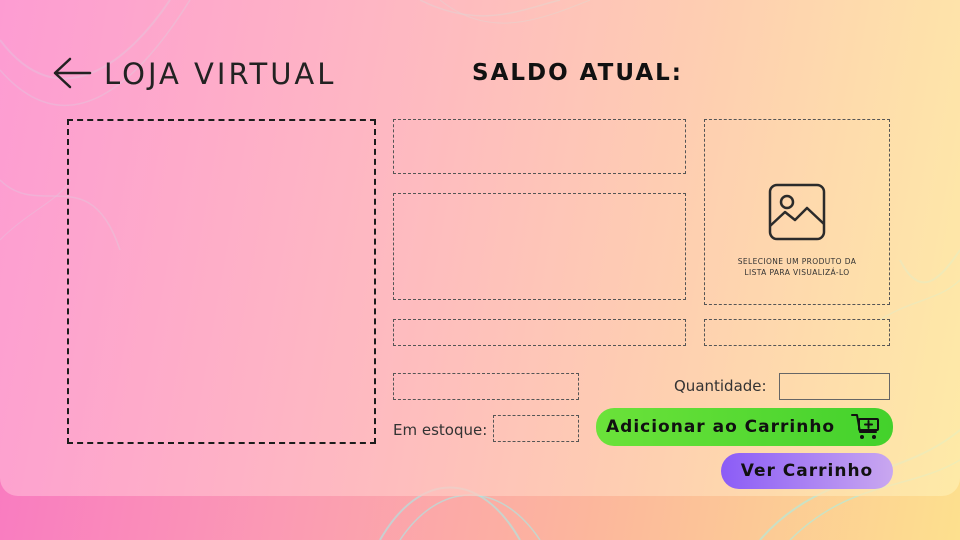 This screenshot has height=540, width=960. What do you see at coordinates (539, 246) in the screenshot?
I see `product-description-field` at bounding box center [539, 246].